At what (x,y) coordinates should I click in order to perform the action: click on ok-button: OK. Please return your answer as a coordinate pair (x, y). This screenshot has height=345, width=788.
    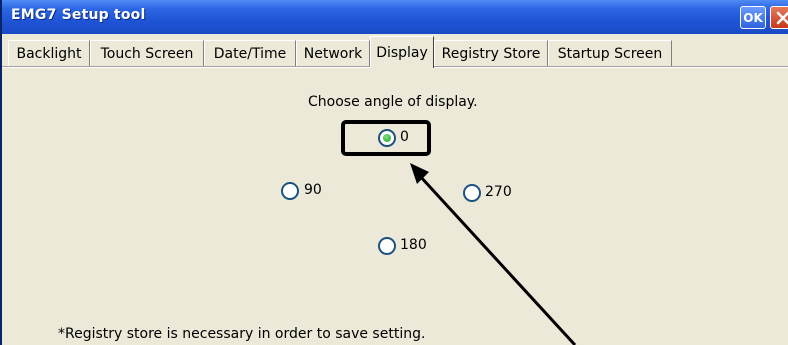
    Looking at the image, I should click on (753, 17).